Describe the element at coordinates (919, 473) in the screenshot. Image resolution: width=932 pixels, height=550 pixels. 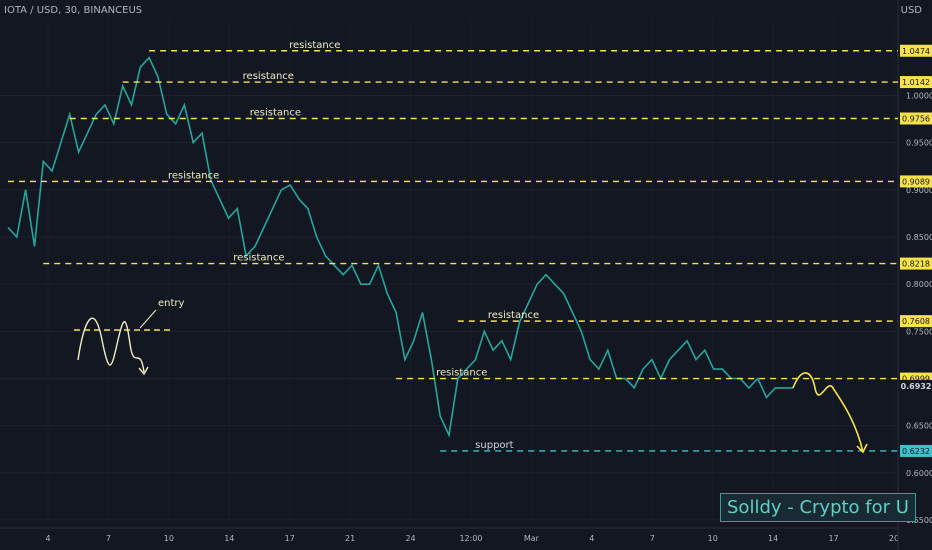
I see `y-tick-label: 0.6000` at that location.